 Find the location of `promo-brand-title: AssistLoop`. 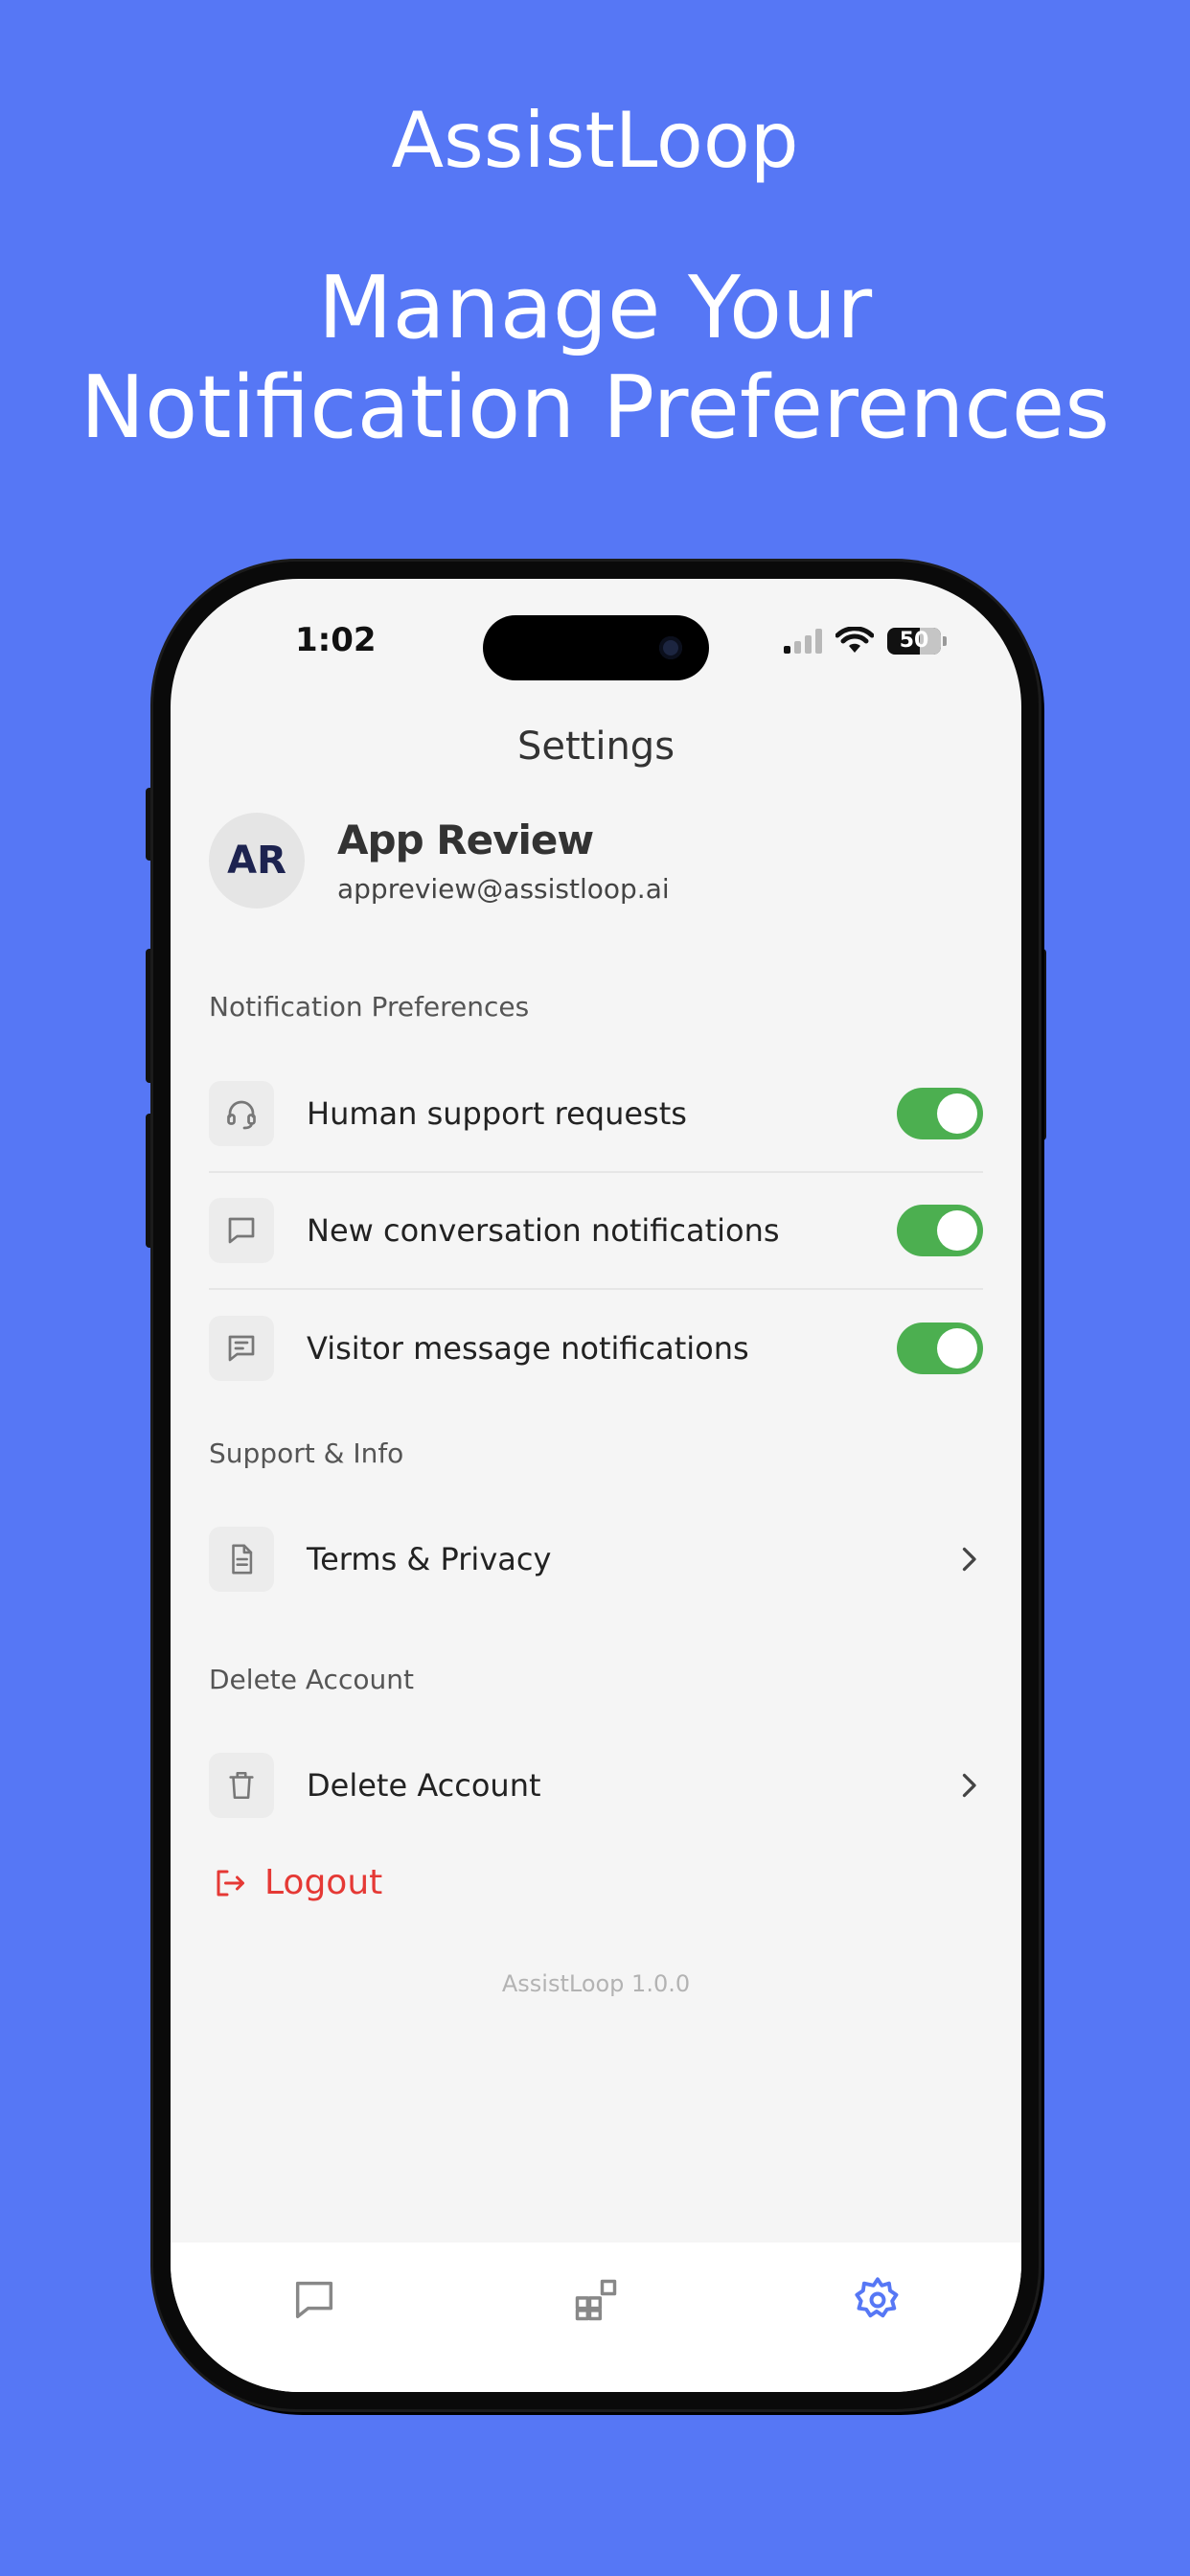

promo-brand-title: AssistLoop is located at coordinates (595, 140).